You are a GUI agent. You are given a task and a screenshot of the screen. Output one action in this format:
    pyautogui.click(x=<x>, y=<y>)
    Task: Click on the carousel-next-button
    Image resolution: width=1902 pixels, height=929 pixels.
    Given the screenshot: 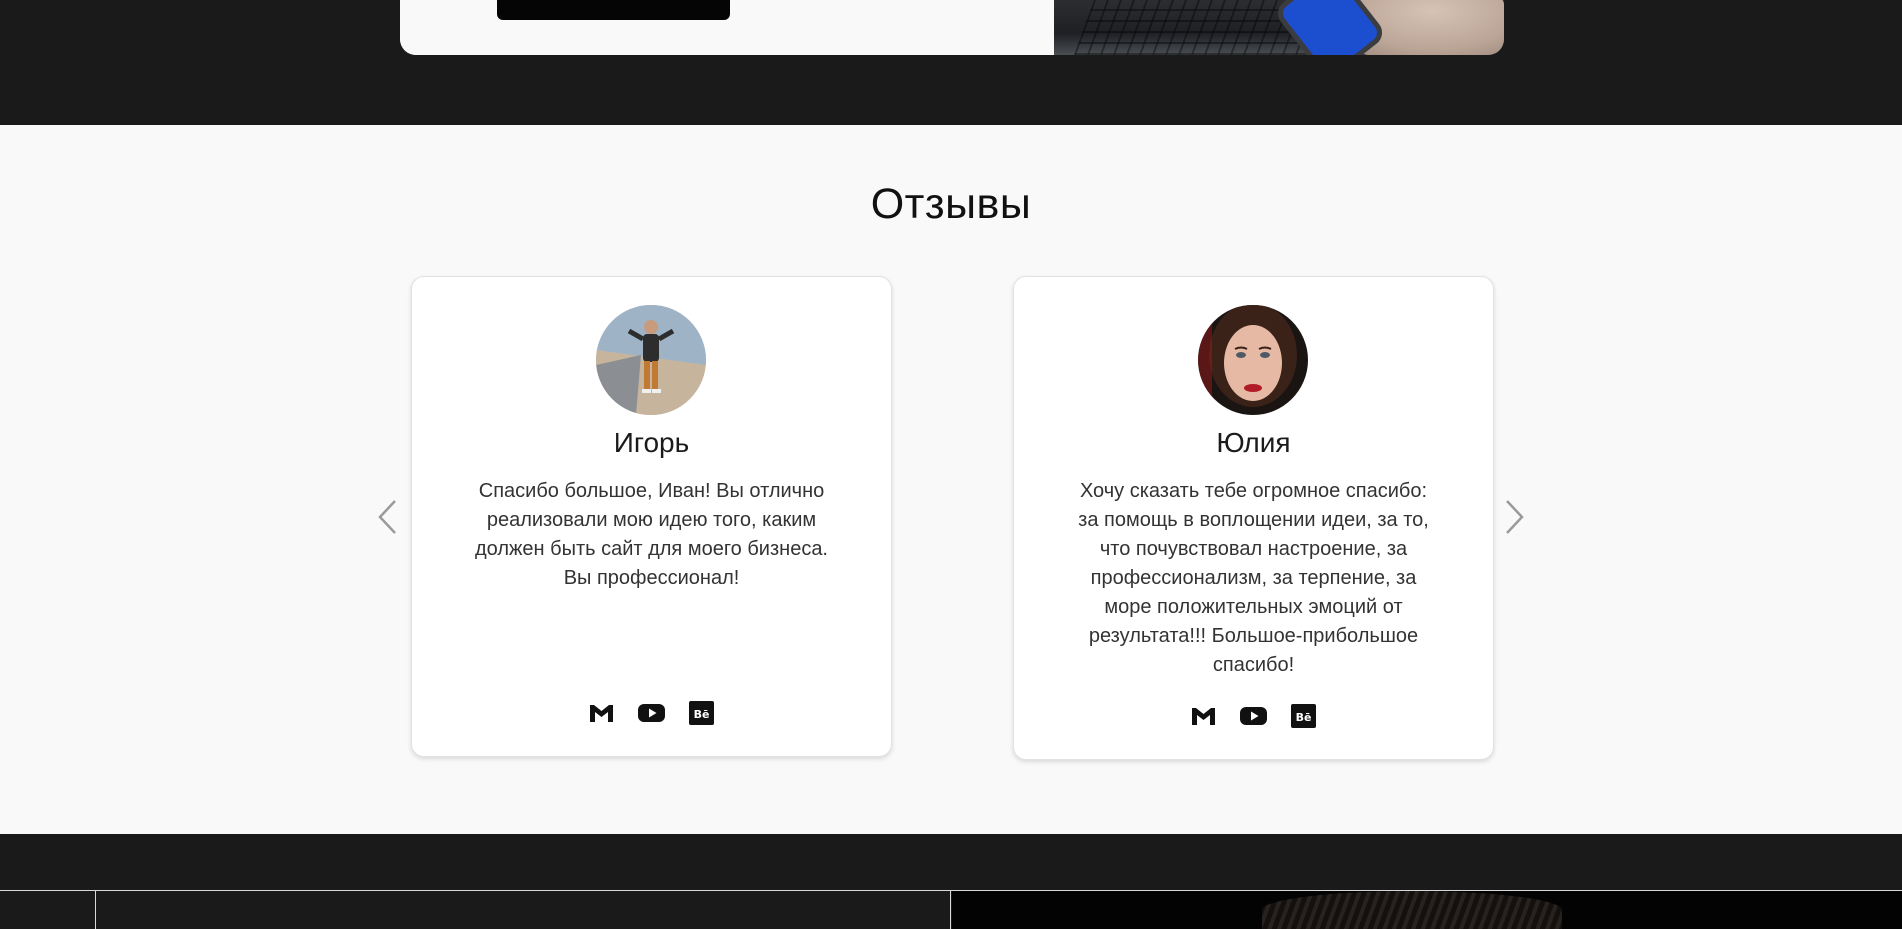 What is the action you would take?
    pyautogui.click(x=1514, y=517)
    